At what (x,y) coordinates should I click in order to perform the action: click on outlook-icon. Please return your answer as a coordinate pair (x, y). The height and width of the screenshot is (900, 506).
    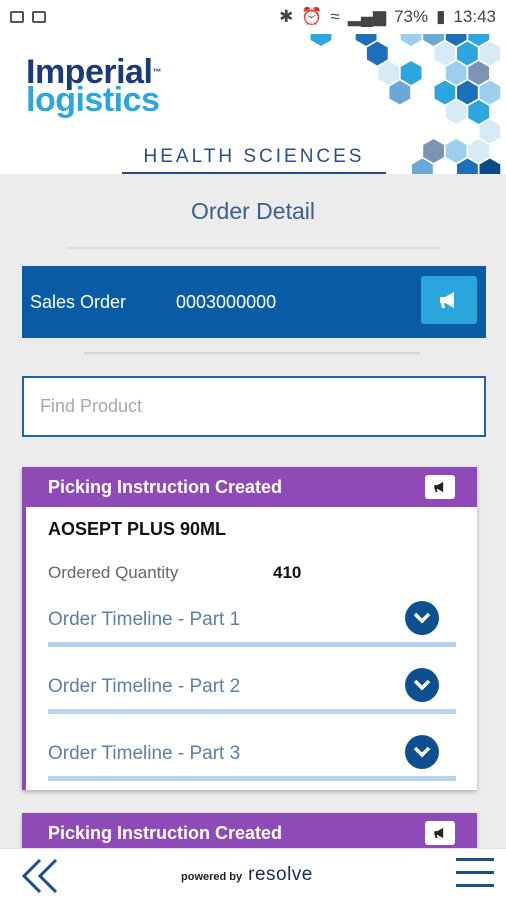
    Looking at the image, I should click on (39, 17).